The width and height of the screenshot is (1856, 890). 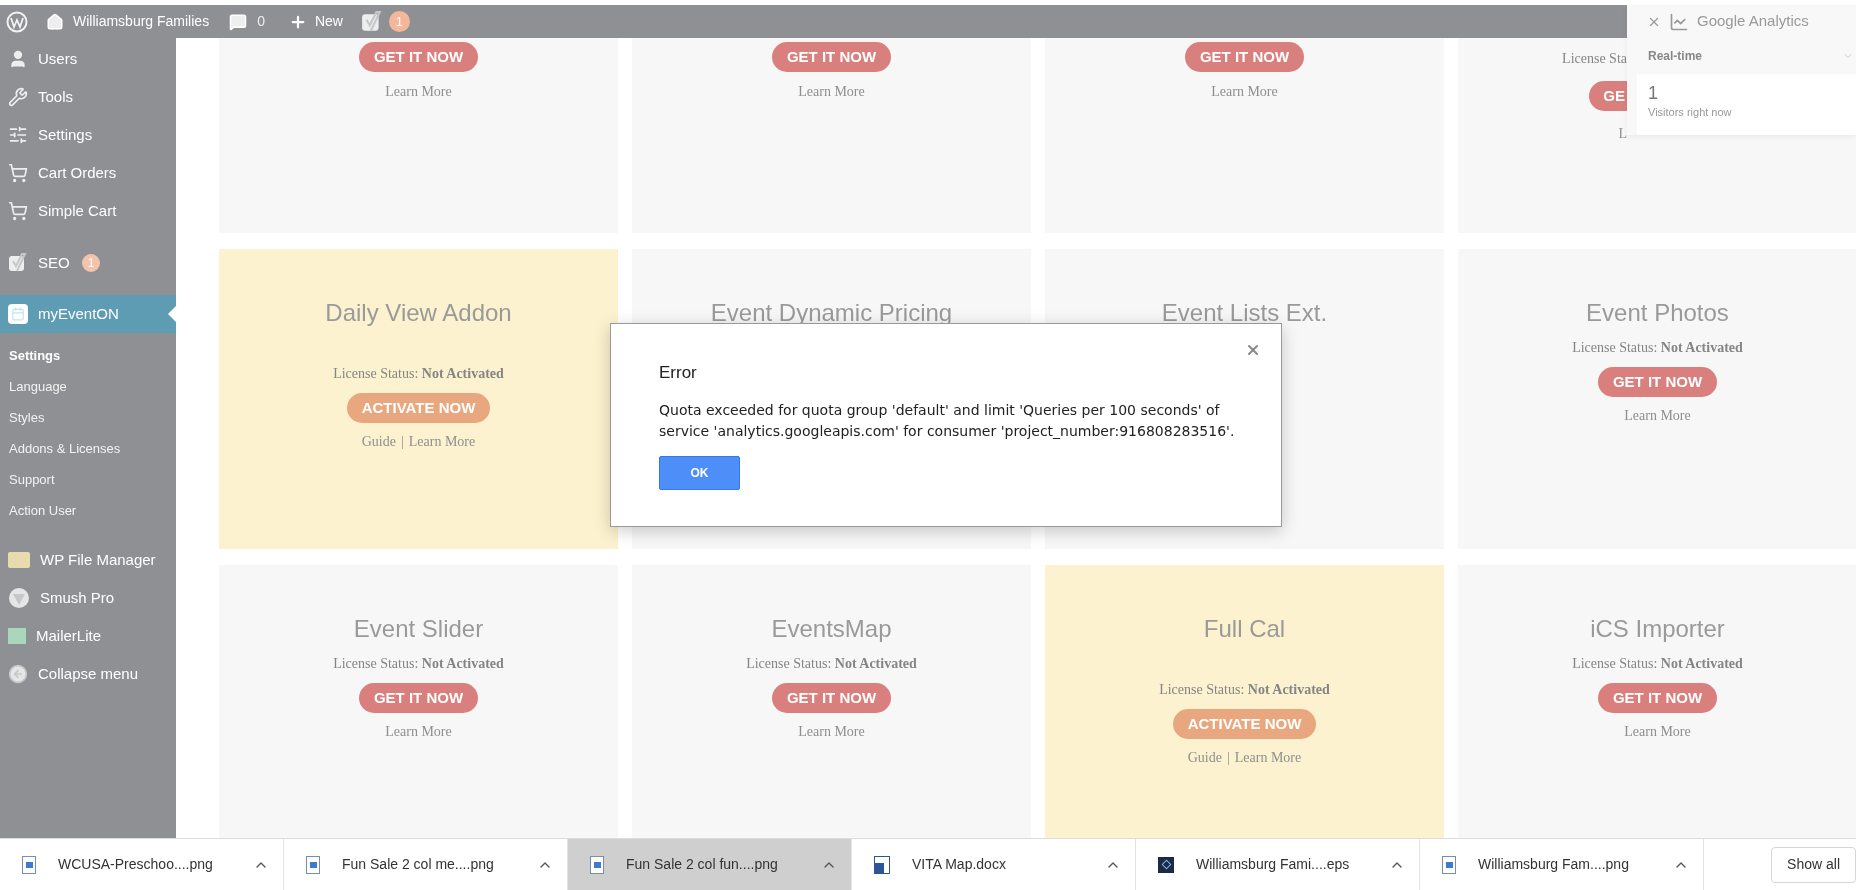 What do you see at coordinates (55, 21) in the screenshot?
I see `home-icon` at bounding box center [55, 21].